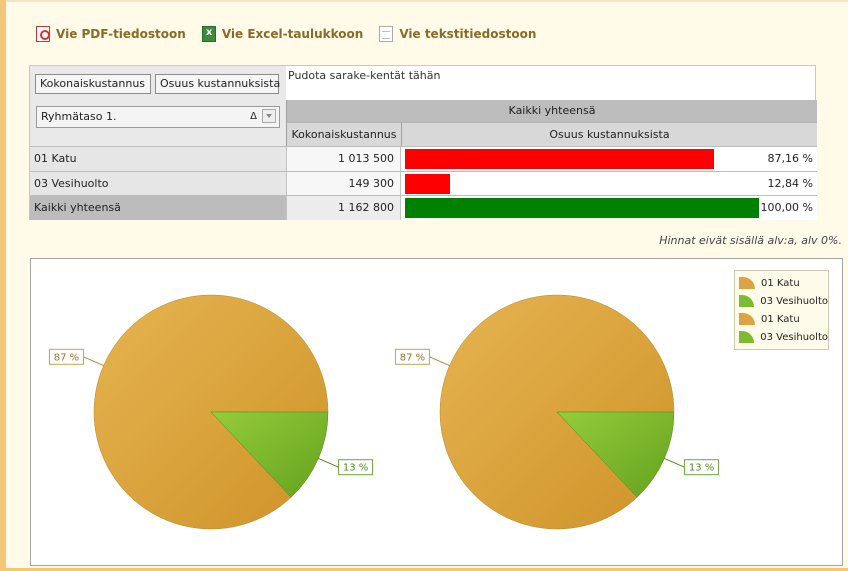 The image size is (848, 571). What do you see at coordinates (158, 184) in the screenshot?
I see `row-label: 03 Vesihuolto` at bounding box center [158, 184].